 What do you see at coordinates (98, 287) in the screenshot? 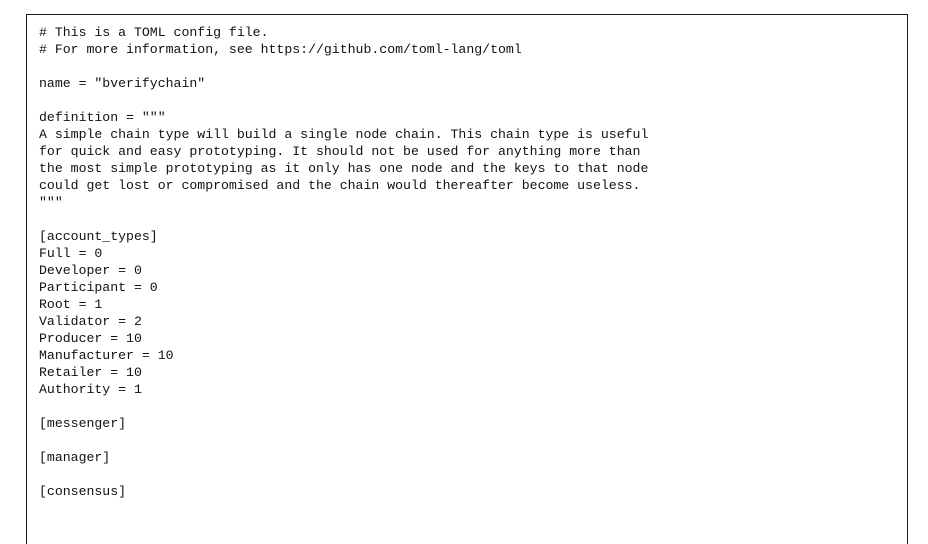
I see `account-type-line: Participant = 0` at bounding box center [98, 287].